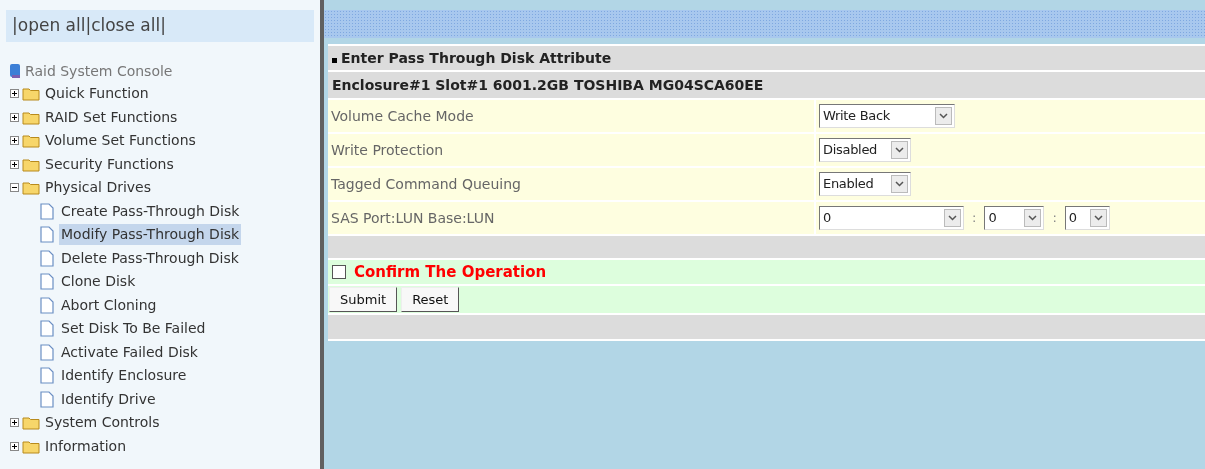  Describe the element at coordinates (129, 352) in the screenshot. I see `tree-item-label: Activate Failed Disk` at that location.